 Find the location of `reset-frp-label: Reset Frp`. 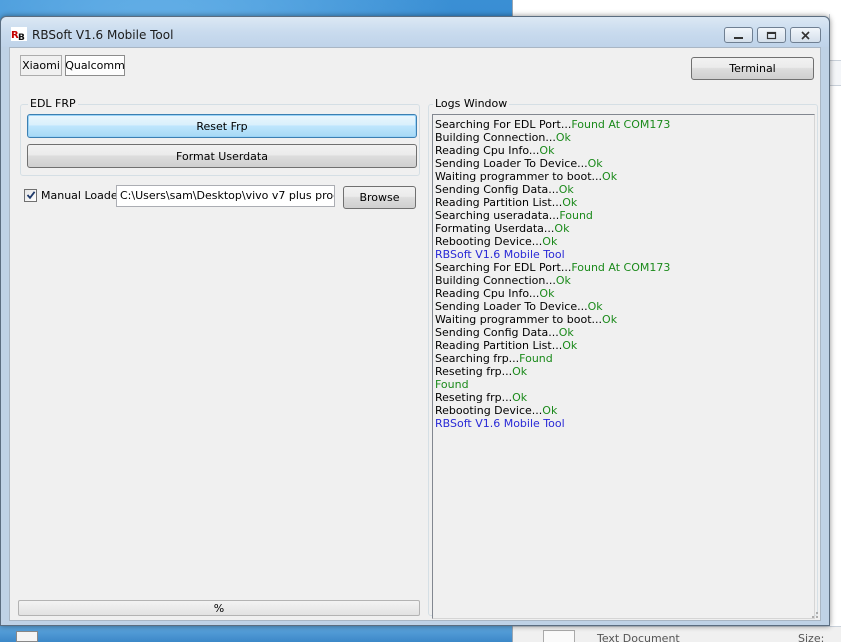

reset-frp-label: Reset Frp is located at coordinates (222, 126).